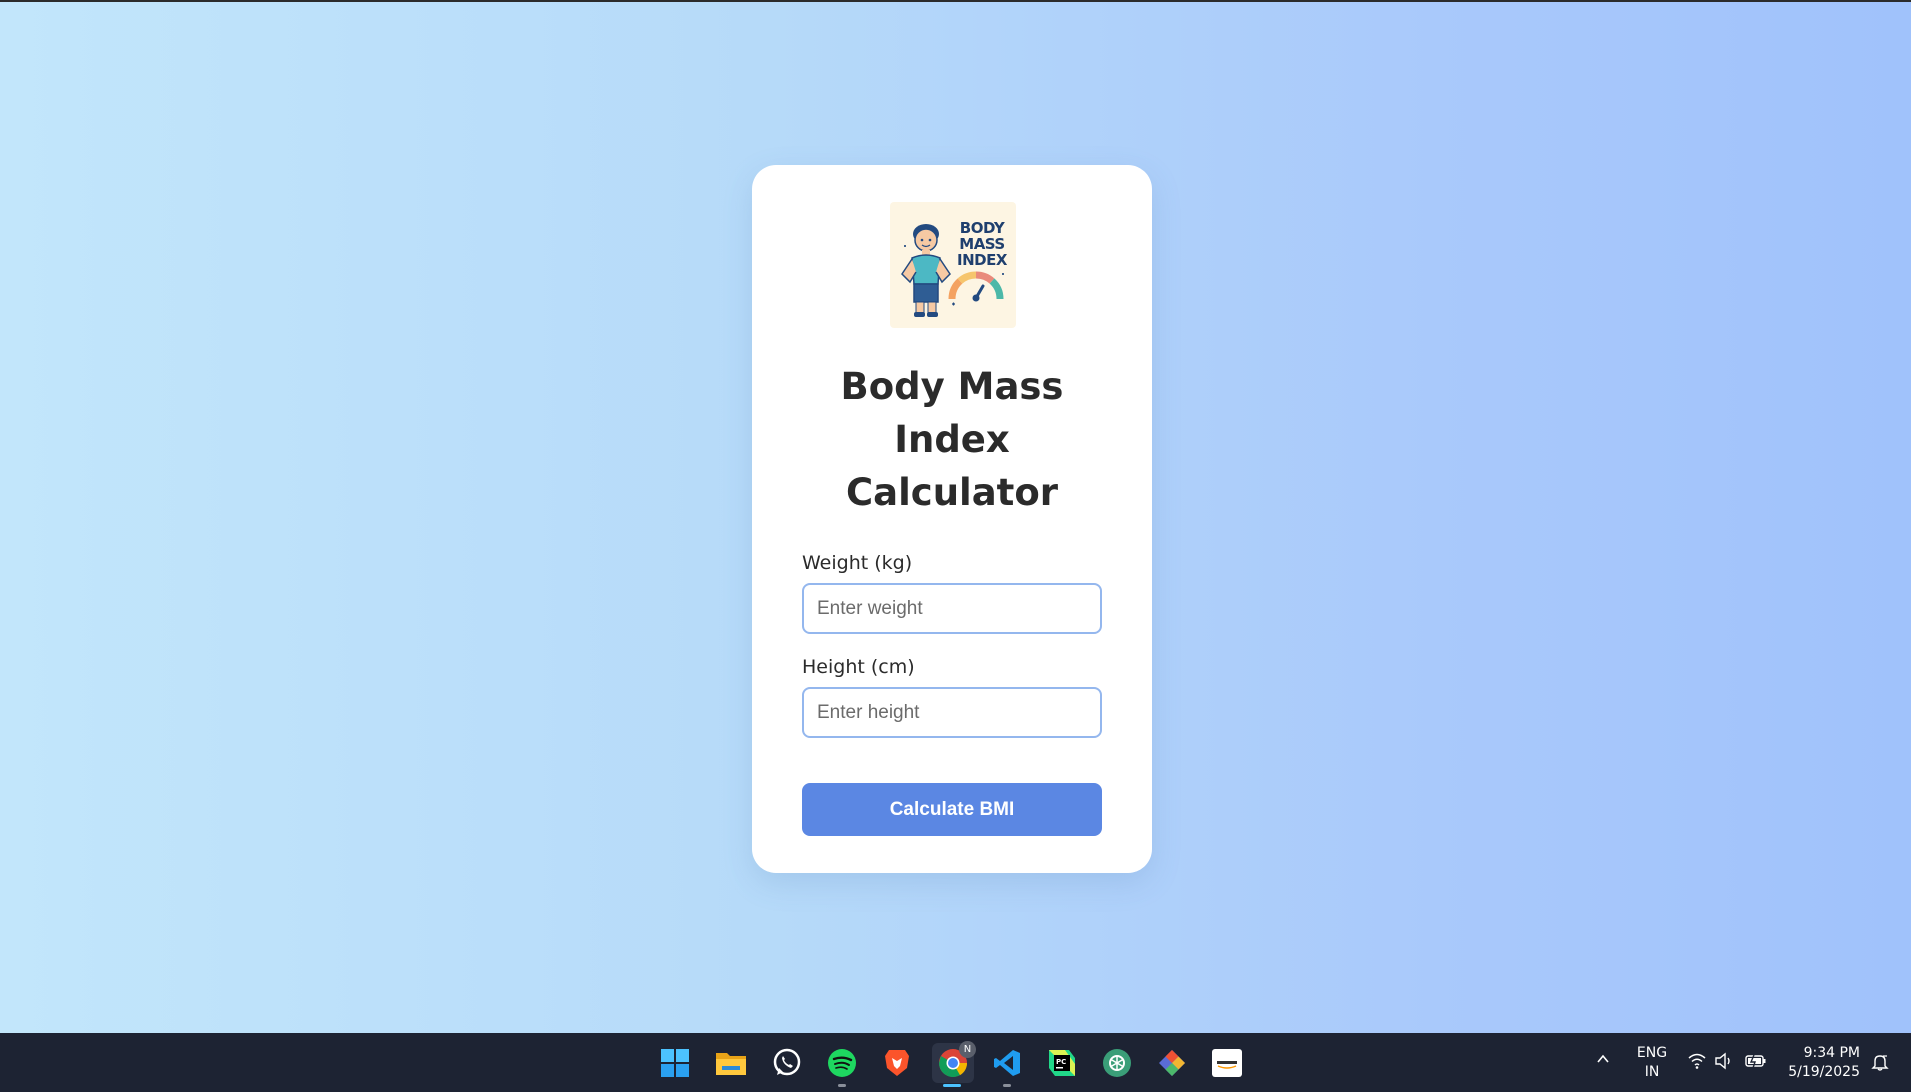  I want to click on pycharm-icon: PC, so click(1062, 1063).